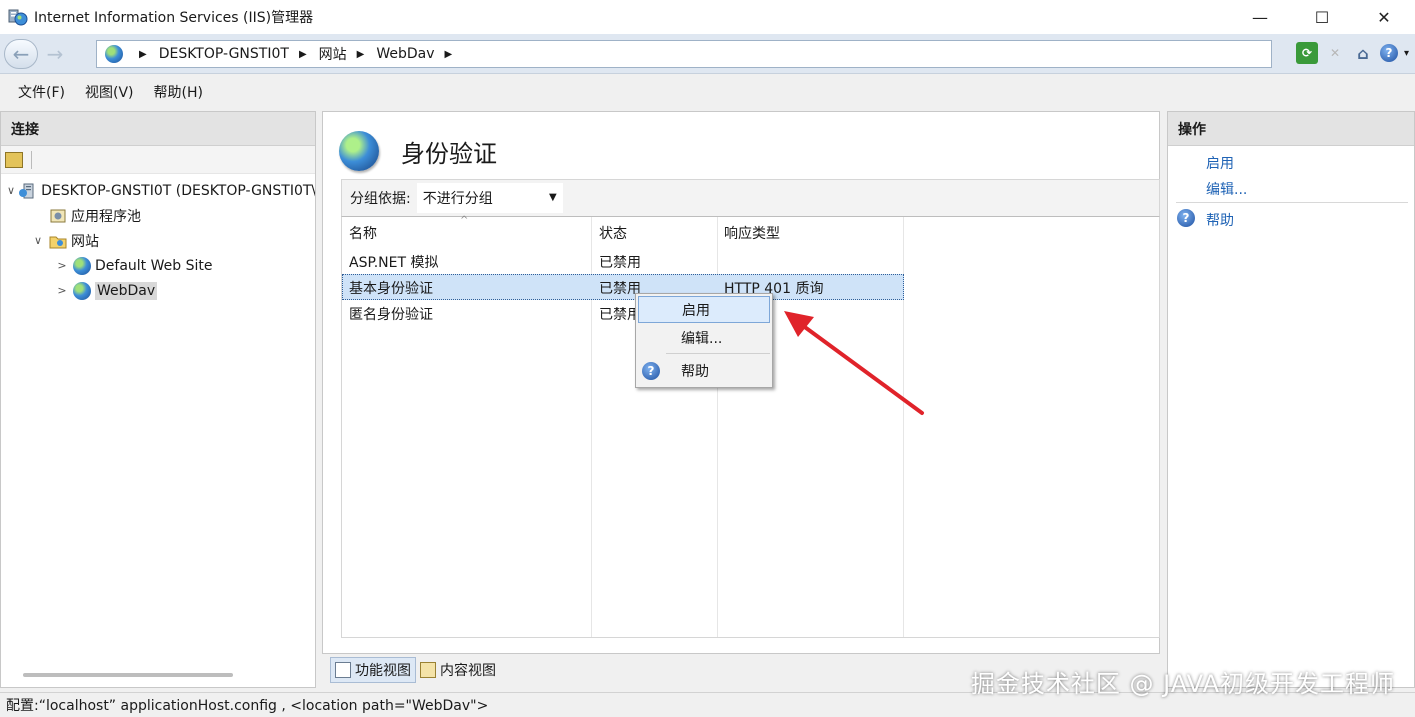 Image resolution: width=1415 pixels, height=717 pixels. I want to click on tree-item-label: 网站, so click(85, 241).